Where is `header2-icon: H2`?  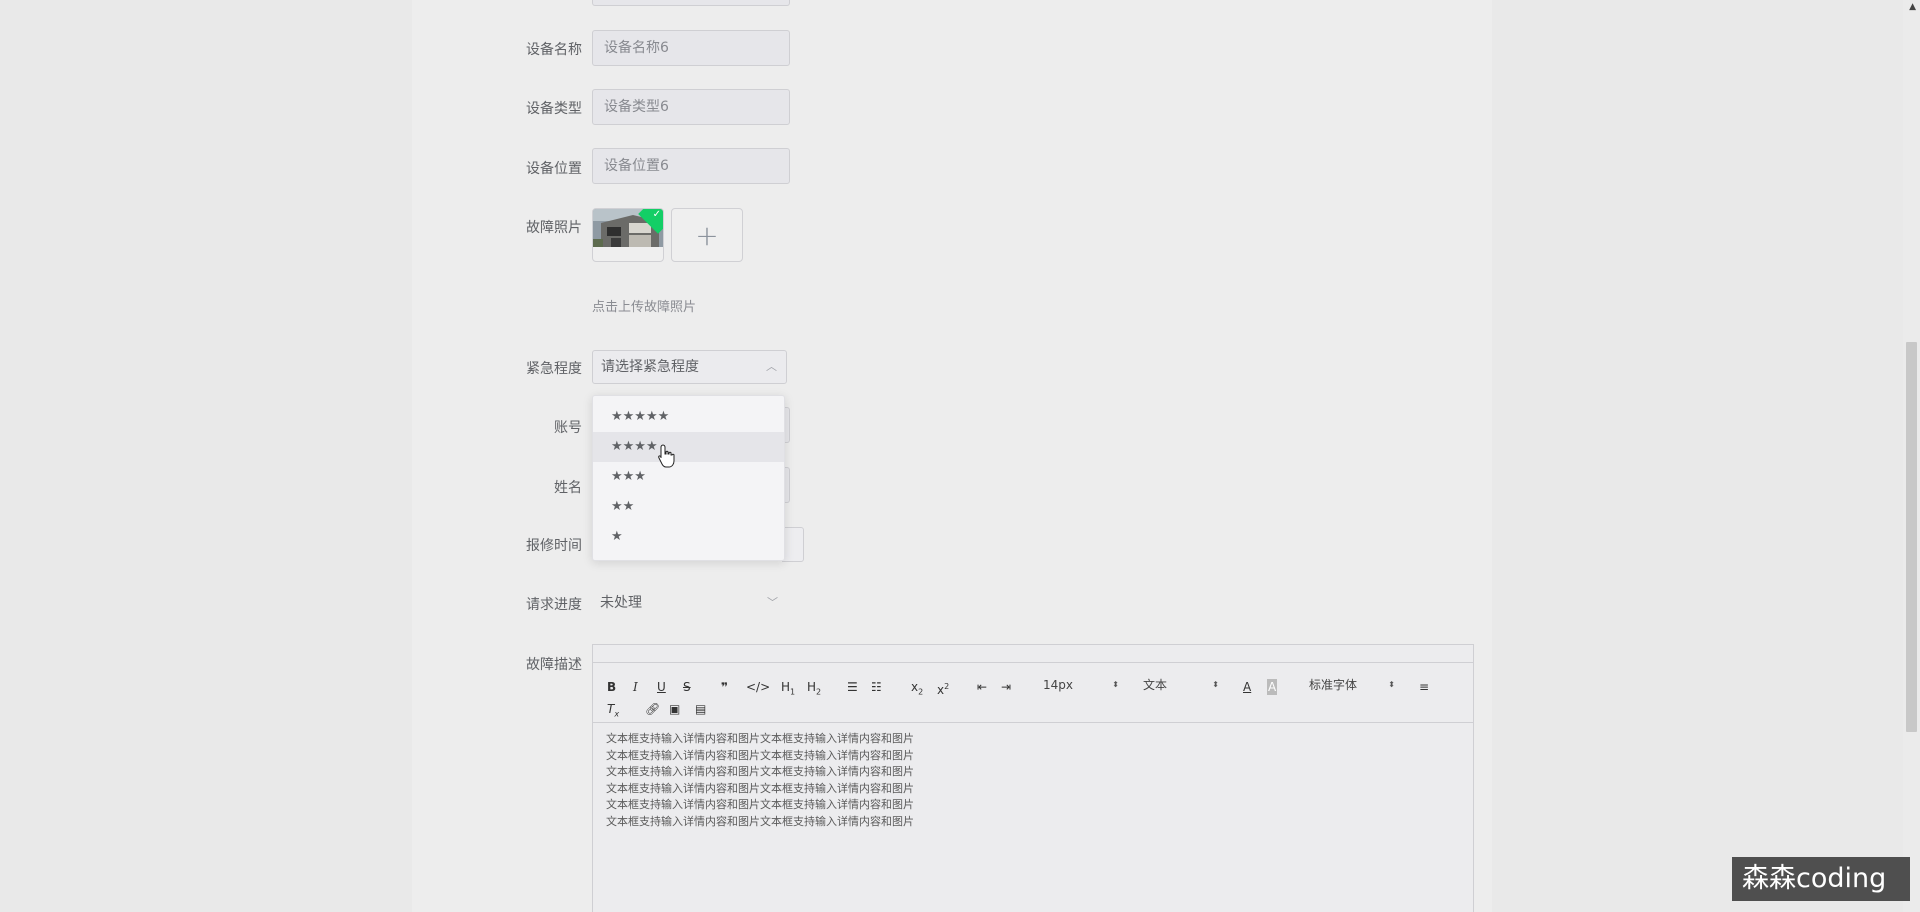
header2-icon: H2 is located at coordinates (814, 689).